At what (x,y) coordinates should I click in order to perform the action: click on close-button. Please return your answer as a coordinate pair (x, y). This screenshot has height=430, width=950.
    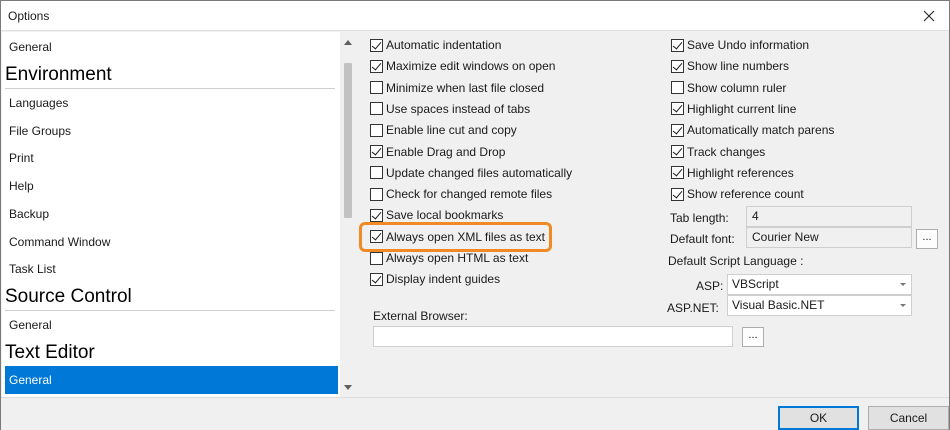
    Looking at the image, I should click on (929, 16).